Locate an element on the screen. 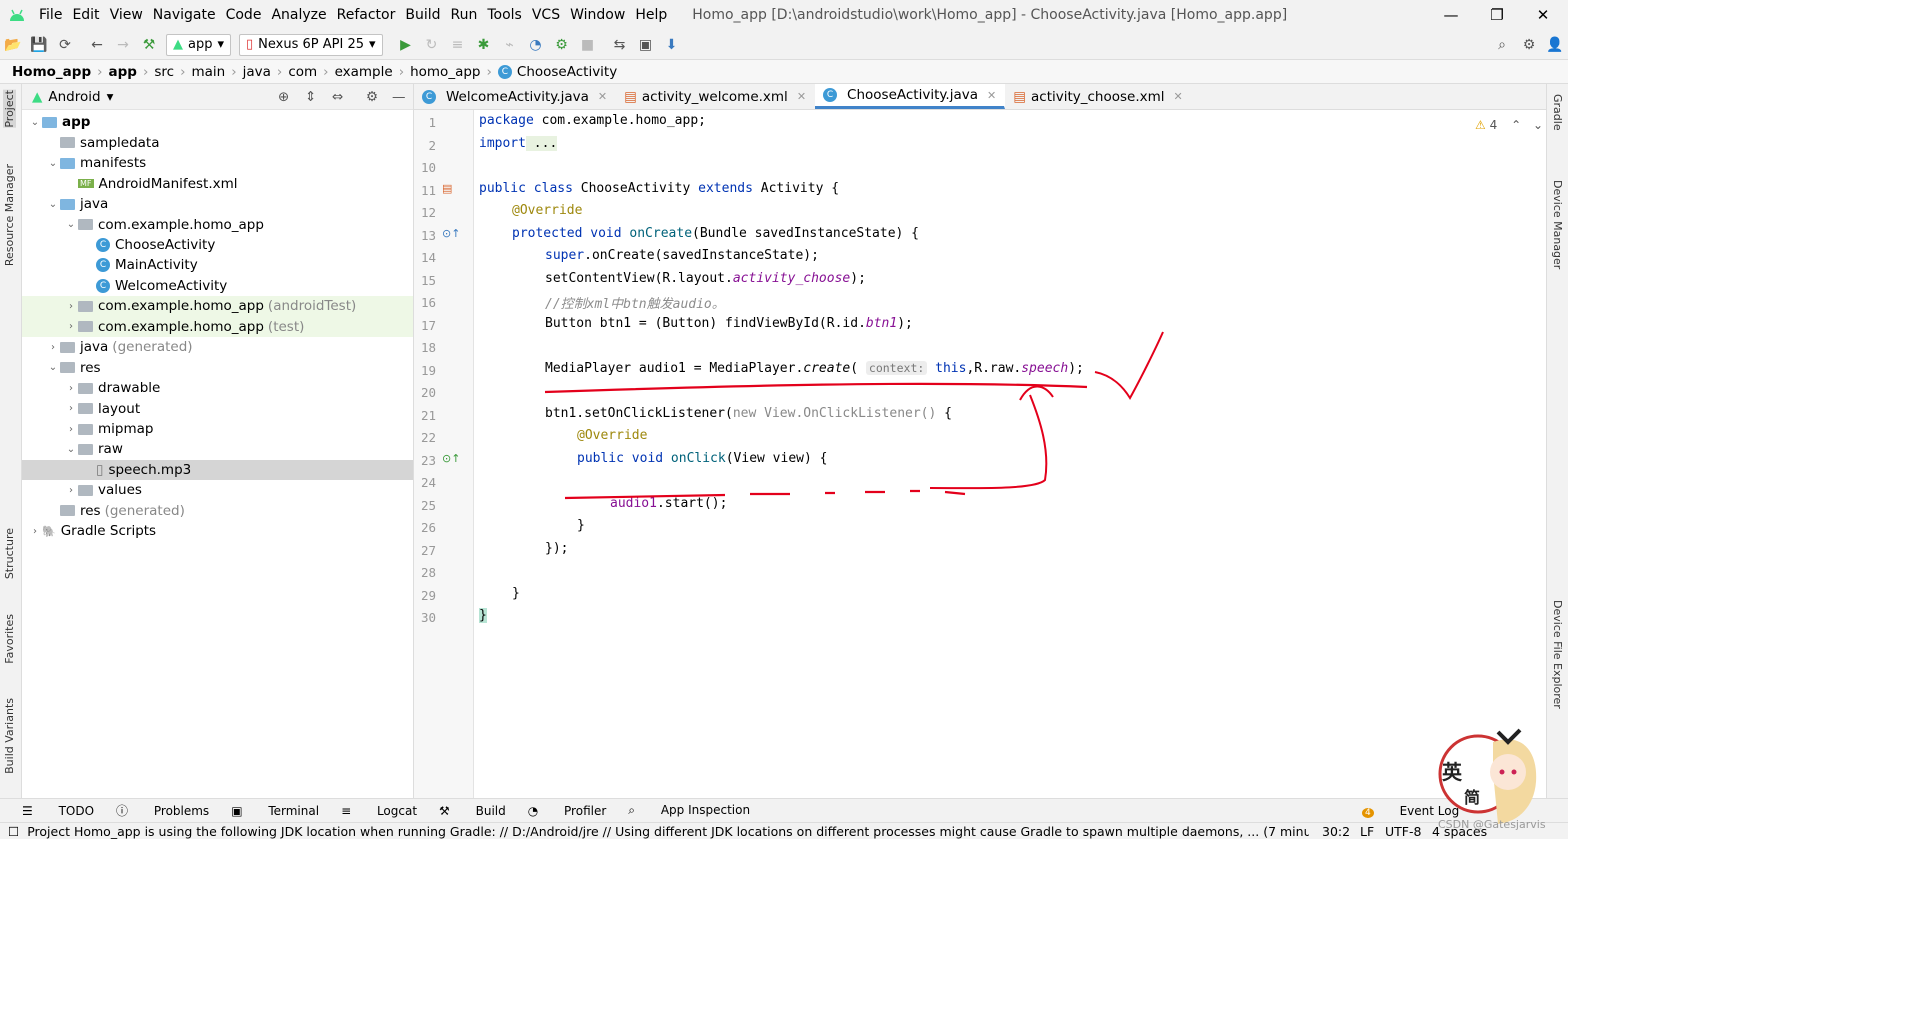 The image size is (1920, 1027). tree-item: › 🐘 Gradle Scripts is located at coordinates (217, 531).